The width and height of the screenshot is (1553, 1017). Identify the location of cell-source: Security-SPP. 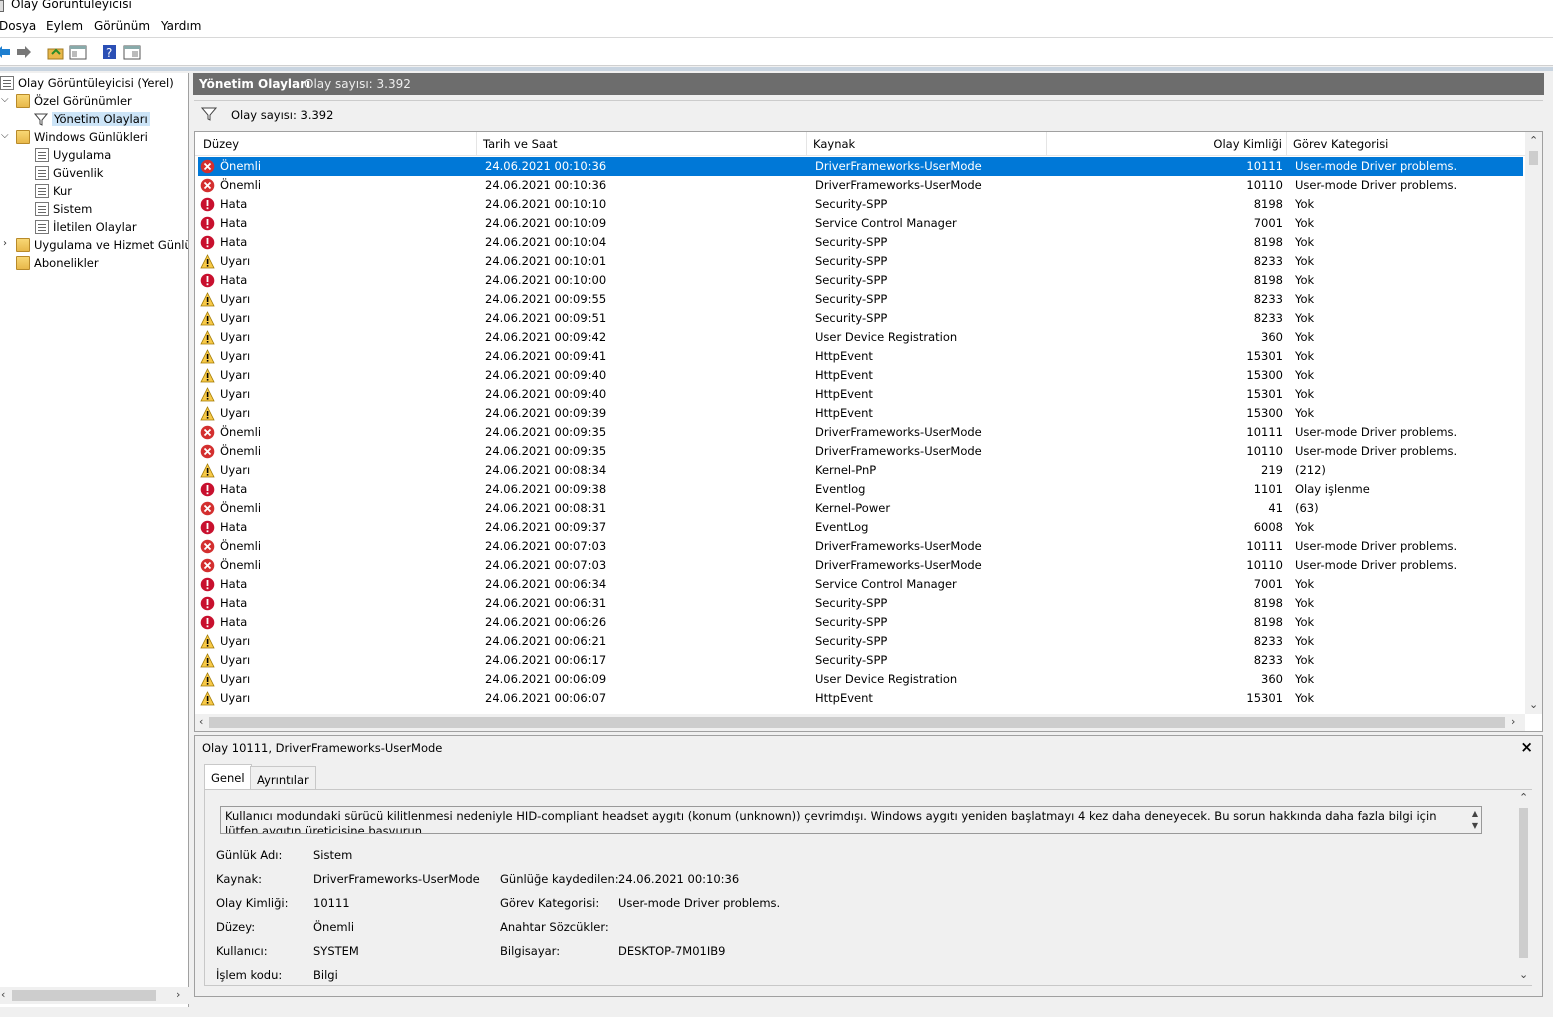
(851, 299).